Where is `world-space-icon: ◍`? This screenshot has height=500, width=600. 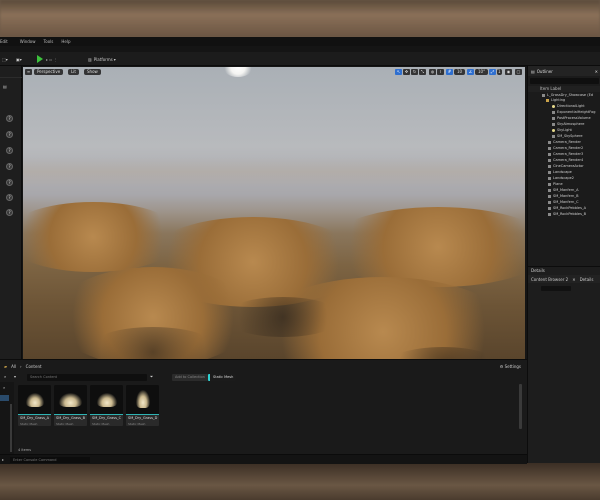 world-space-icon: ◍ is located at coordinates (432, 72).